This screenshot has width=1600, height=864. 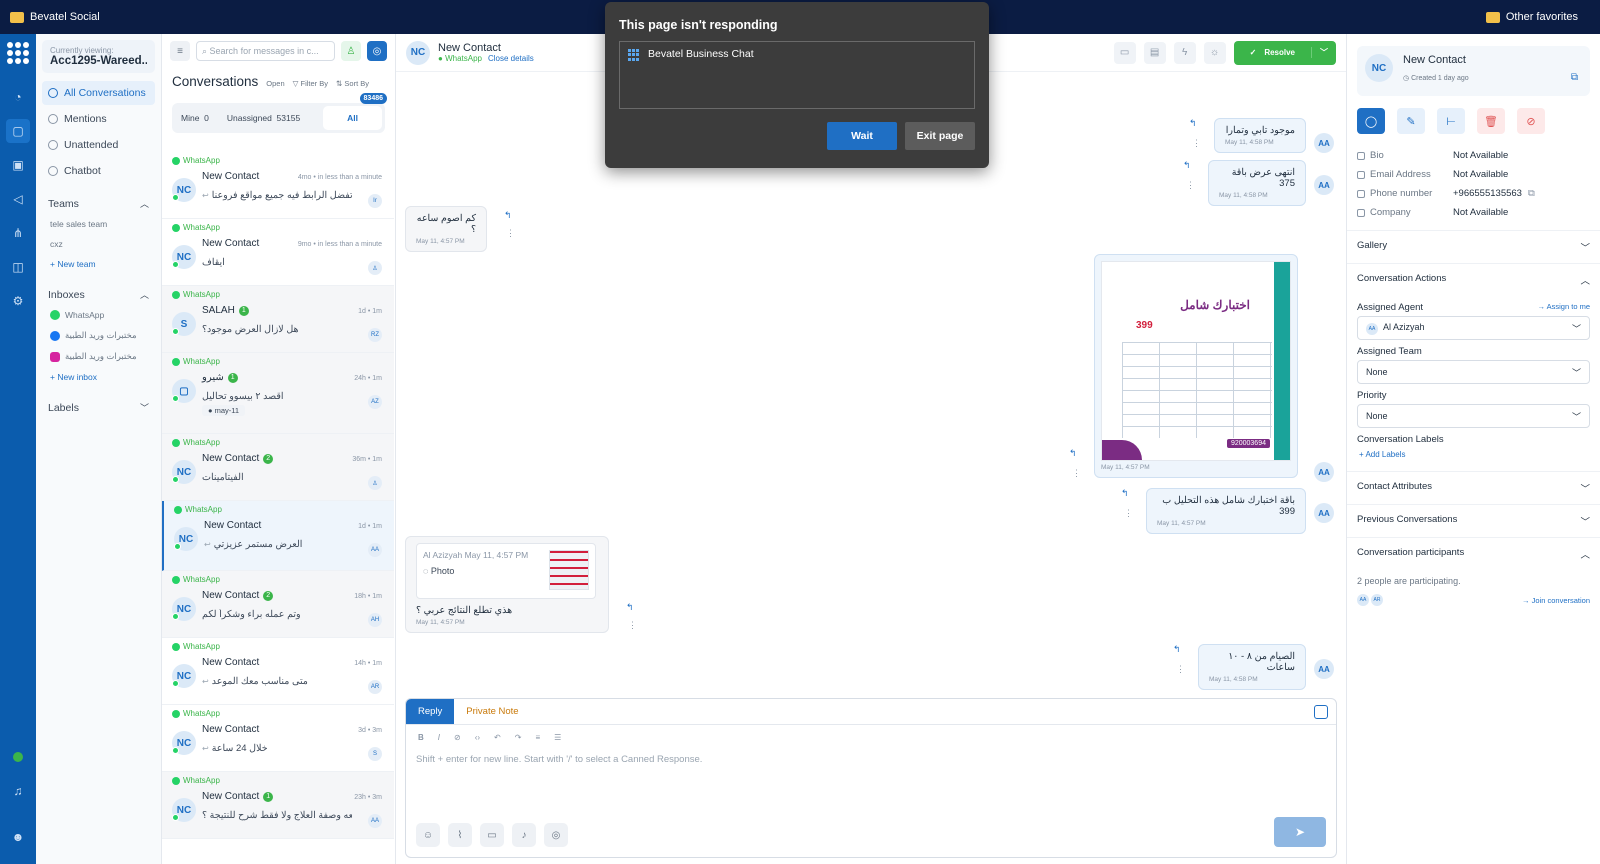 What do you see at coordinates (506, 571) in the screenshot?
I see `quoted-message: Al Azizyah May 11, 4:57 PM ◌ Photo` at bounding box center [506, 571].